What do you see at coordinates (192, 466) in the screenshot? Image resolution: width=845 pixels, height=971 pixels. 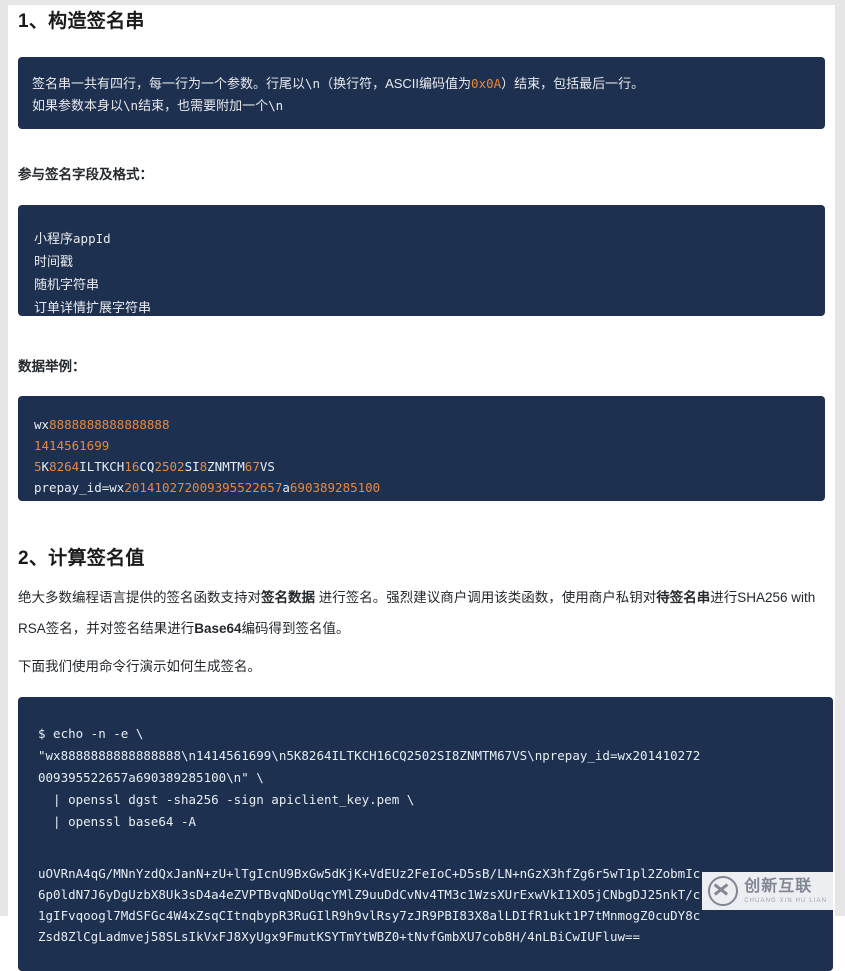 I see `code-token-text: SI` at bounding box center [192, 466].